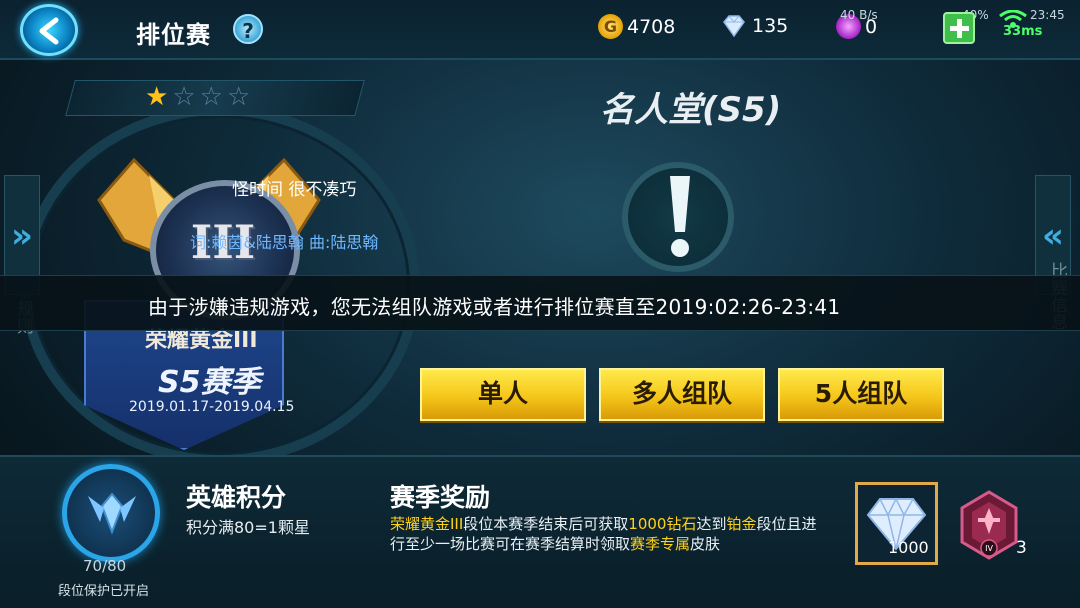 The width and height of the screenshot is (1080, 608). Describe the element at coordinates (682, 394) in the screenshot. I see `multi-team-mode-button: 多人组队` at that location.